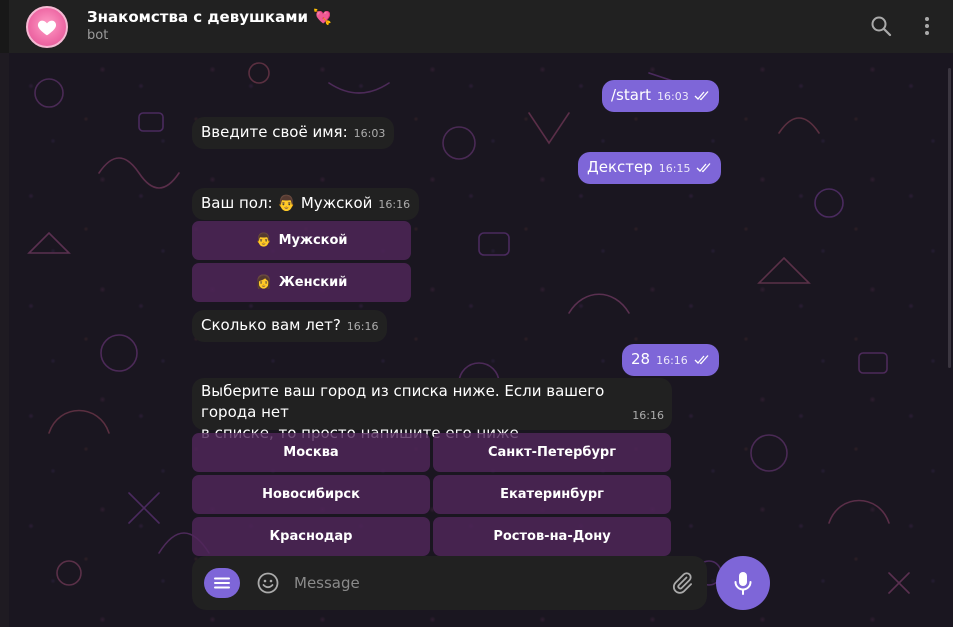 The width and height of the screenshot is (953, 627). Describe the element at coordinates (271, 325) in the screenshot. I see `message-text: Сколько вам лет?` at that location.